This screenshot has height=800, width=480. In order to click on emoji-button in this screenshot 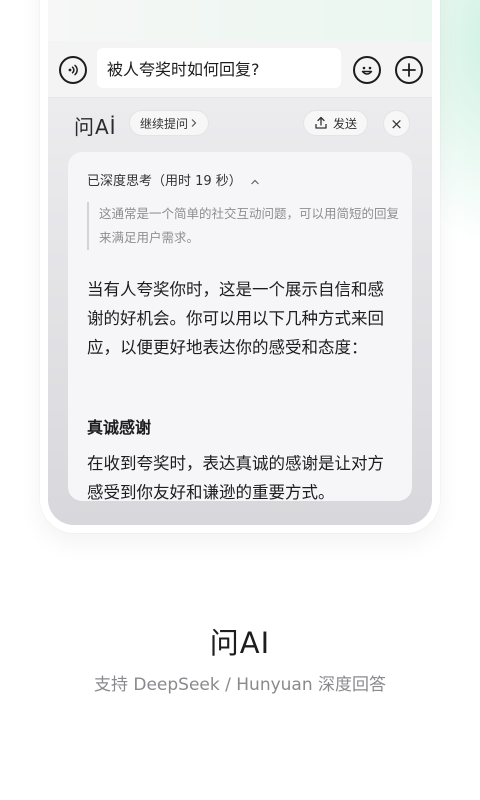, I will do `click(367, 70)`.